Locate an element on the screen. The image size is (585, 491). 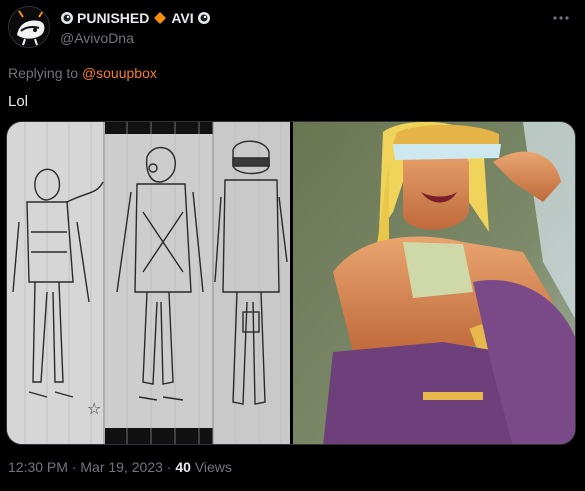
views-label: Views is located at coordinates (213, 467).